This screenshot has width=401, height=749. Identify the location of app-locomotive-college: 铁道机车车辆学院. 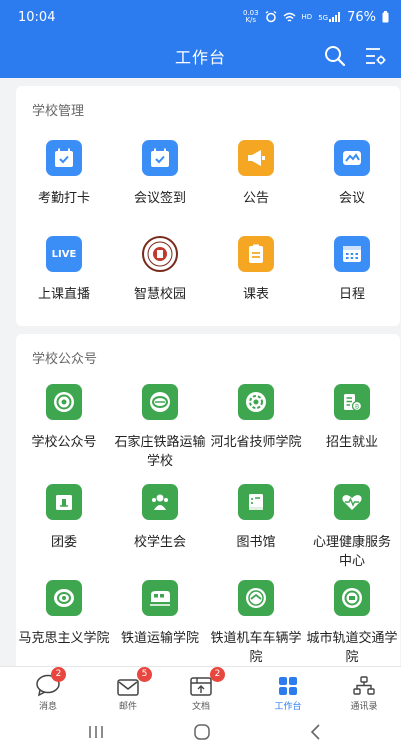
(256, 623).